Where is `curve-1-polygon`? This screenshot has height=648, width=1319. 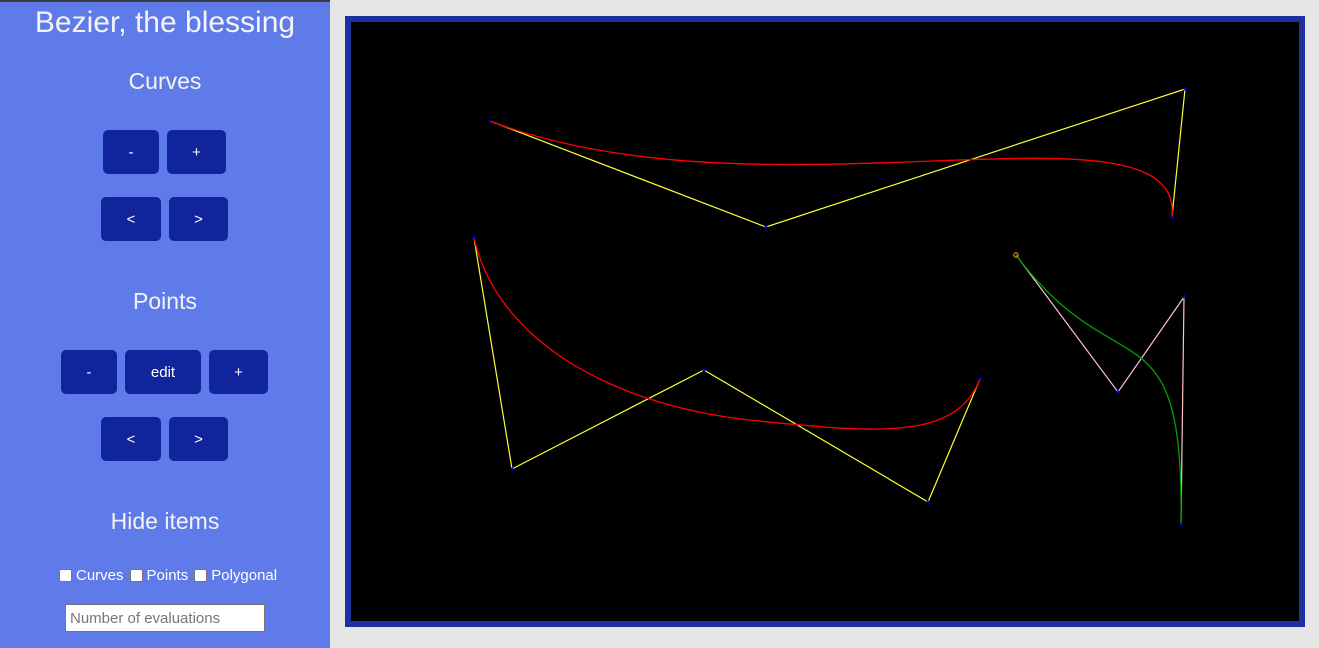 curve-1-polygon is located at coordinates (837, 158).